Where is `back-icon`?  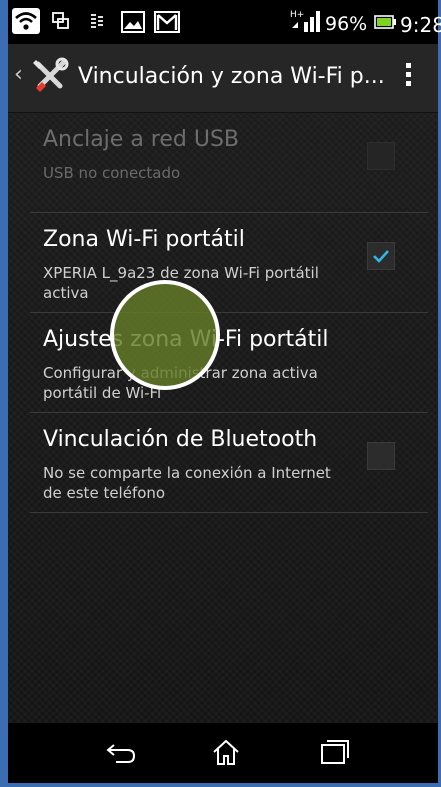
back-icon is located at coordinates (121, 754).